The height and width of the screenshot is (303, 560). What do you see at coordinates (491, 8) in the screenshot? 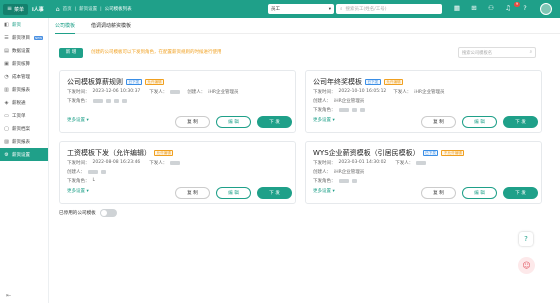
I see `people-icon: ⚇` at bounding box center [491, 8].